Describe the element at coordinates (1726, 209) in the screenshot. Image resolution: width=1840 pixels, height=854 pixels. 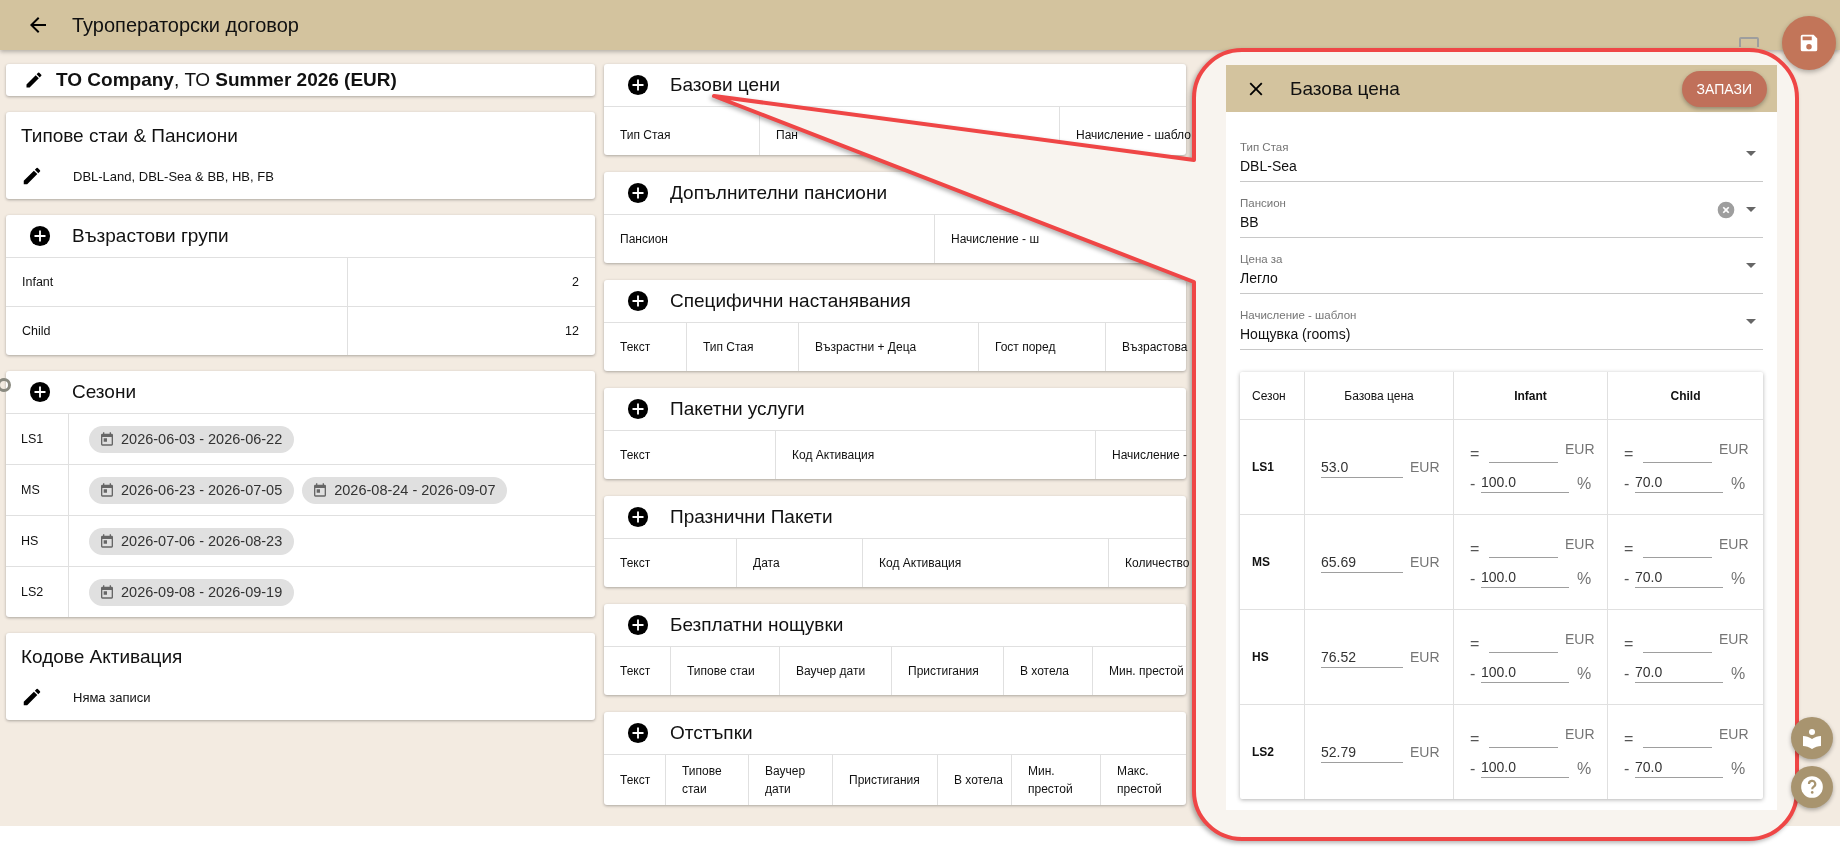
I see `clear-icon` at that location.